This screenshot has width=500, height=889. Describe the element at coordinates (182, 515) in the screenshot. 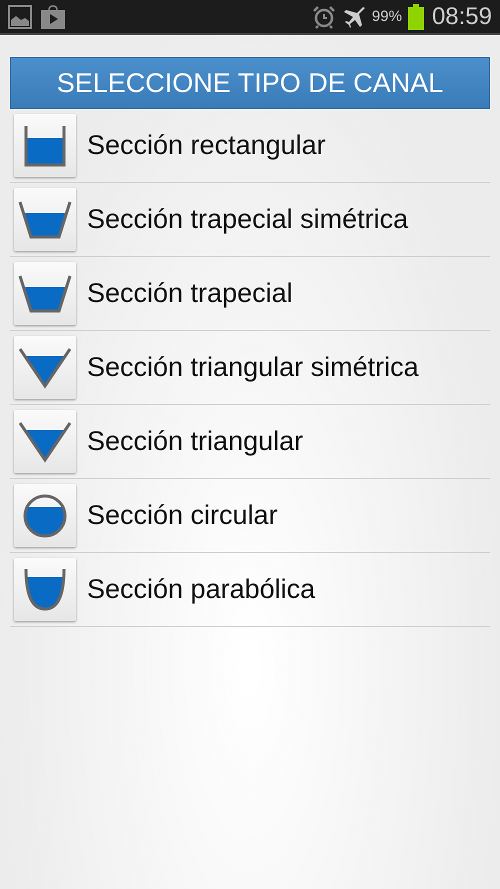

I see `section-label: Sección circular` at that location.